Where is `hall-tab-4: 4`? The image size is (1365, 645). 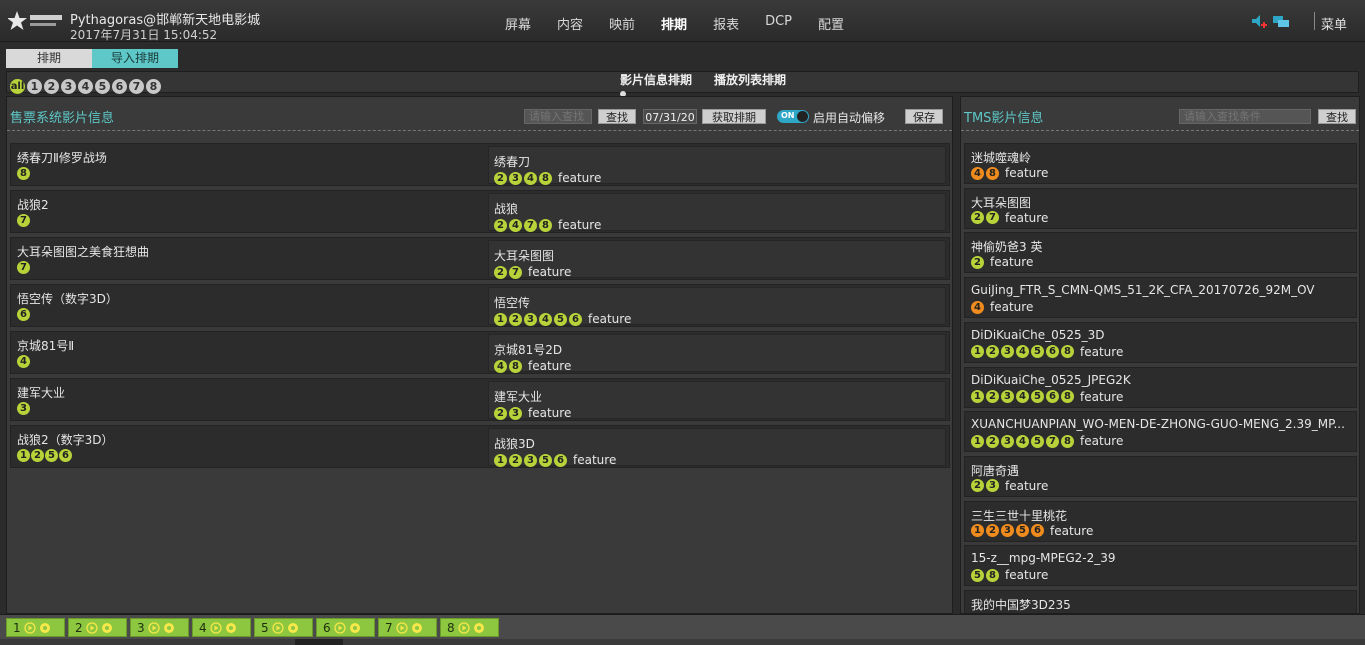 hall-tab-4: 4 is located at coordinates (221, 627).